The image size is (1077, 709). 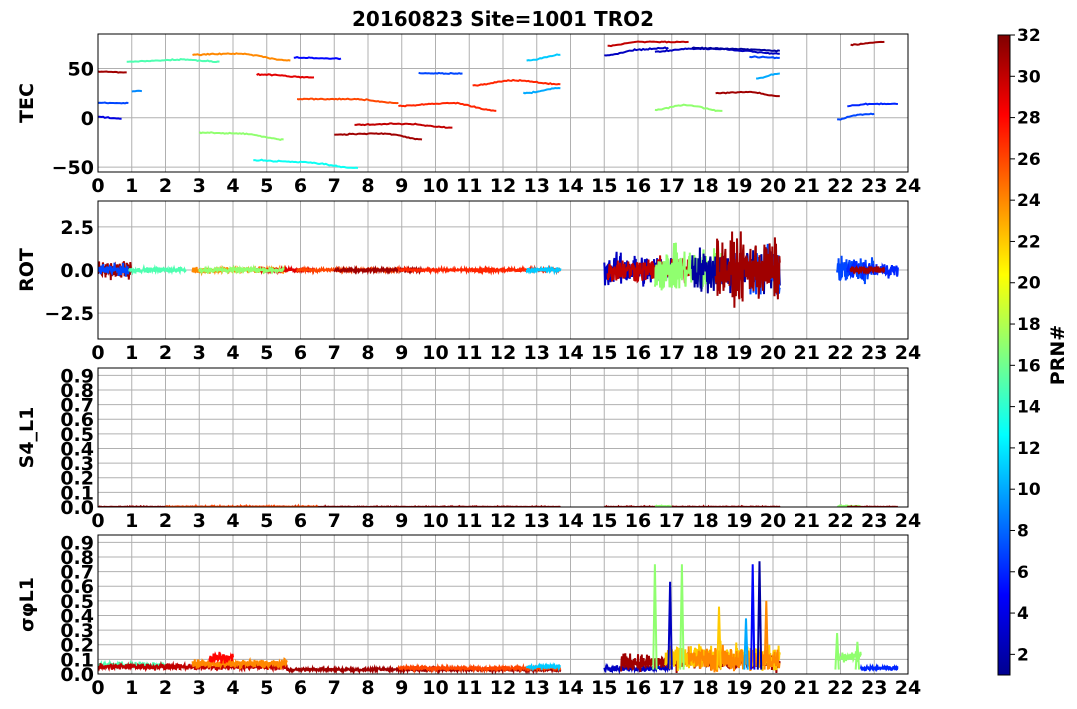 What do you see at coordinates (503, 19) in the screenshot?
I see `chart-title: 20160823 Site=1001 TRO2` at bounding box center [503, 19].